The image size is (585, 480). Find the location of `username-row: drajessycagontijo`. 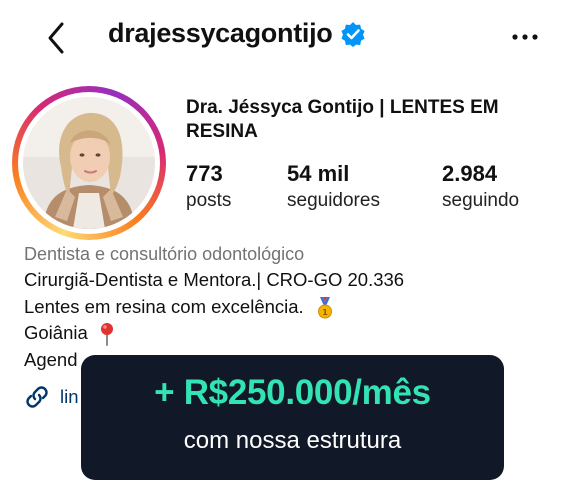

username-row: drajessycagontijo is located at coordinates (237, 33).